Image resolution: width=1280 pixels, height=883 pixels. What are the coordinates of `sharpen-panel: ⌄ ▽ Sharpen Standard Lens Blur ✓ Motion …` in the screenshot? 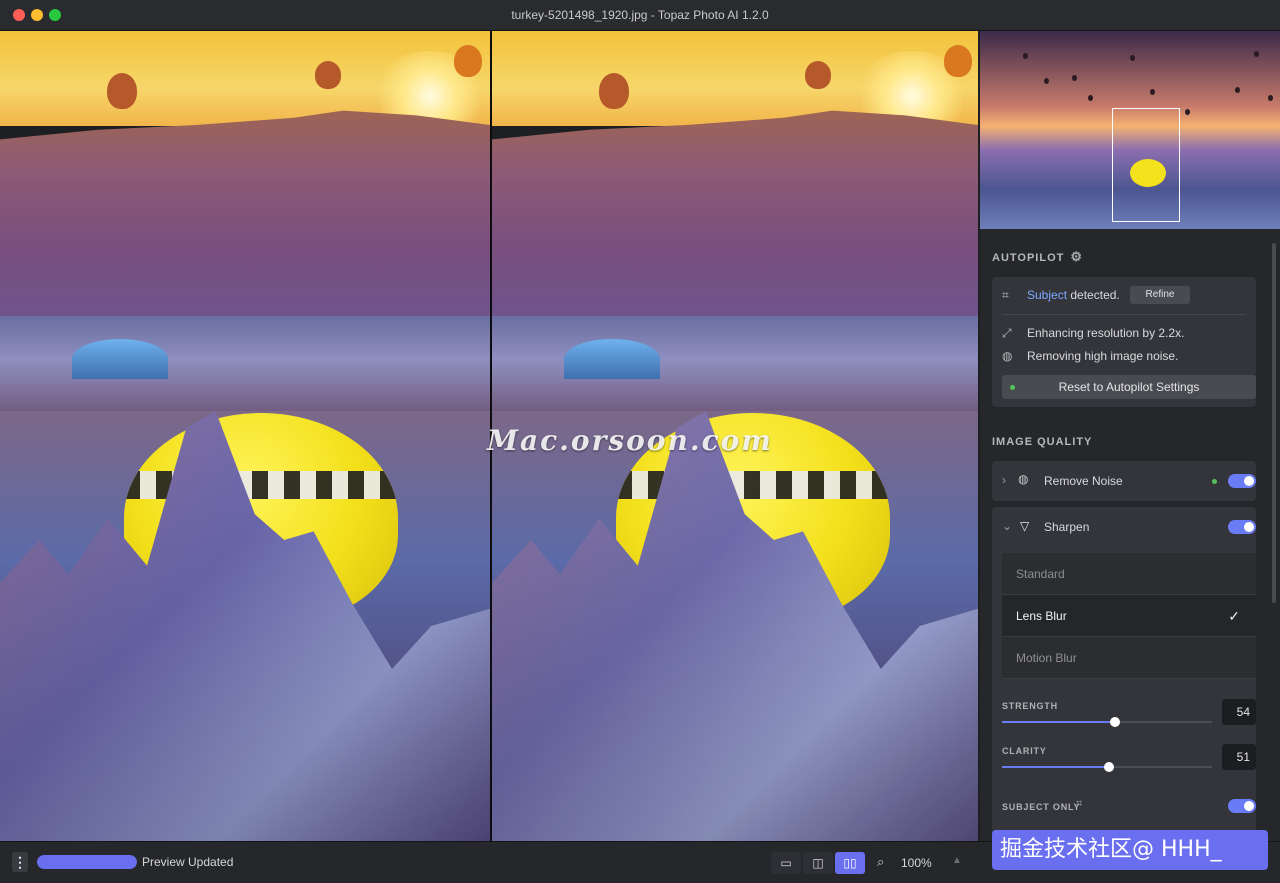 It's located at (1124, 674).